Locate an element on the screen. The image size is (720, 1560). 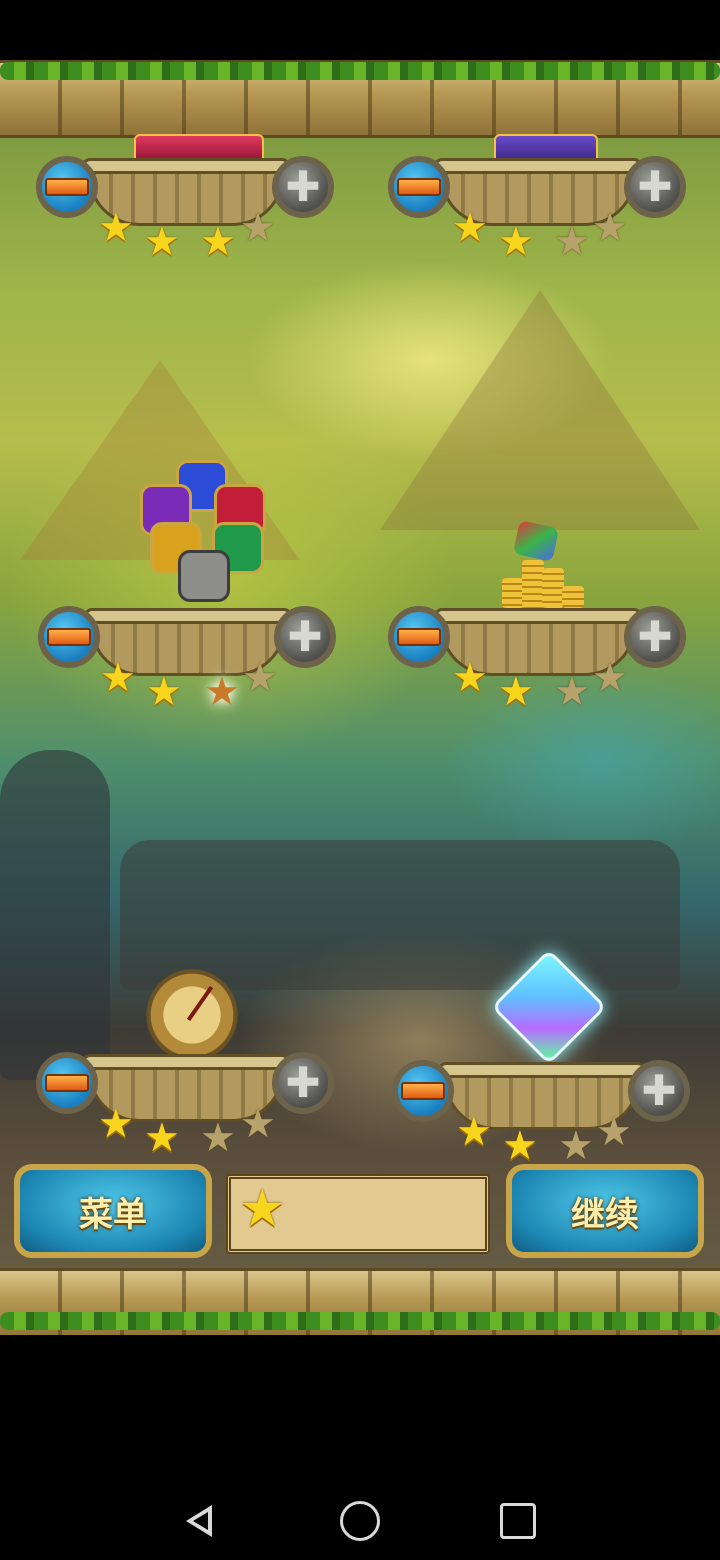
gem-cluster-item is located at coordinates (205, 535).